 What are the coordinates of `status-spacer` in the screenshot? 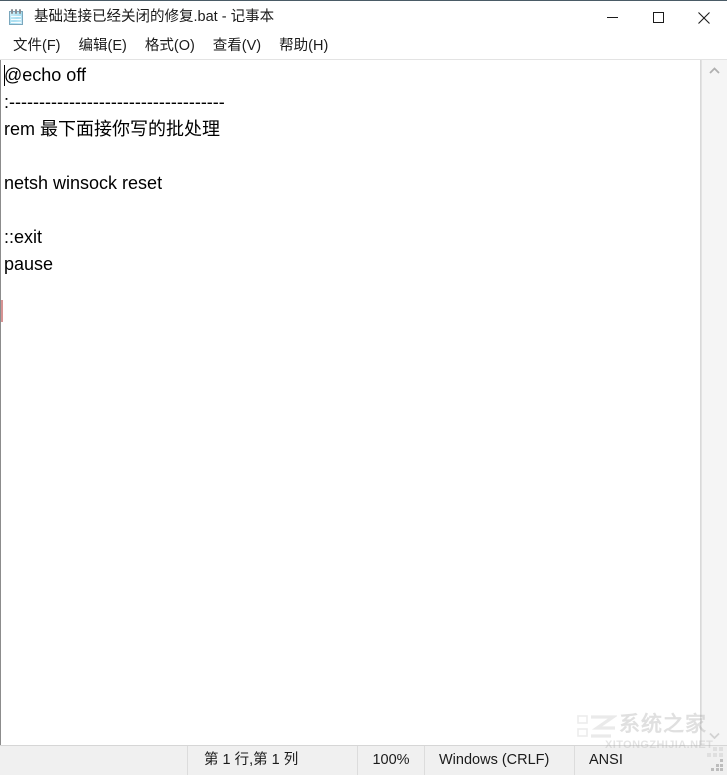 It's located at (94, 760).